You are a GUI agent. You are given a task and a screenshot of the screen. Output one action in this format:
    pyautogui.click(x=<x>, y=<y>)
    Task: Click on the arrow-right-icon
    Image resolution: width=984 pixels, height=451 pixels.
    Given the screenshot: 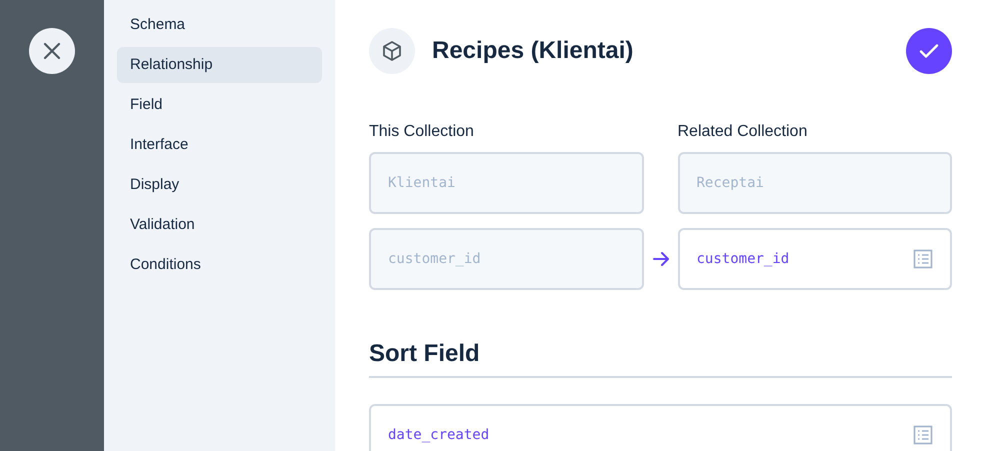 What is the action you would take?
    pyautogui.click(x=661, y=259)
    